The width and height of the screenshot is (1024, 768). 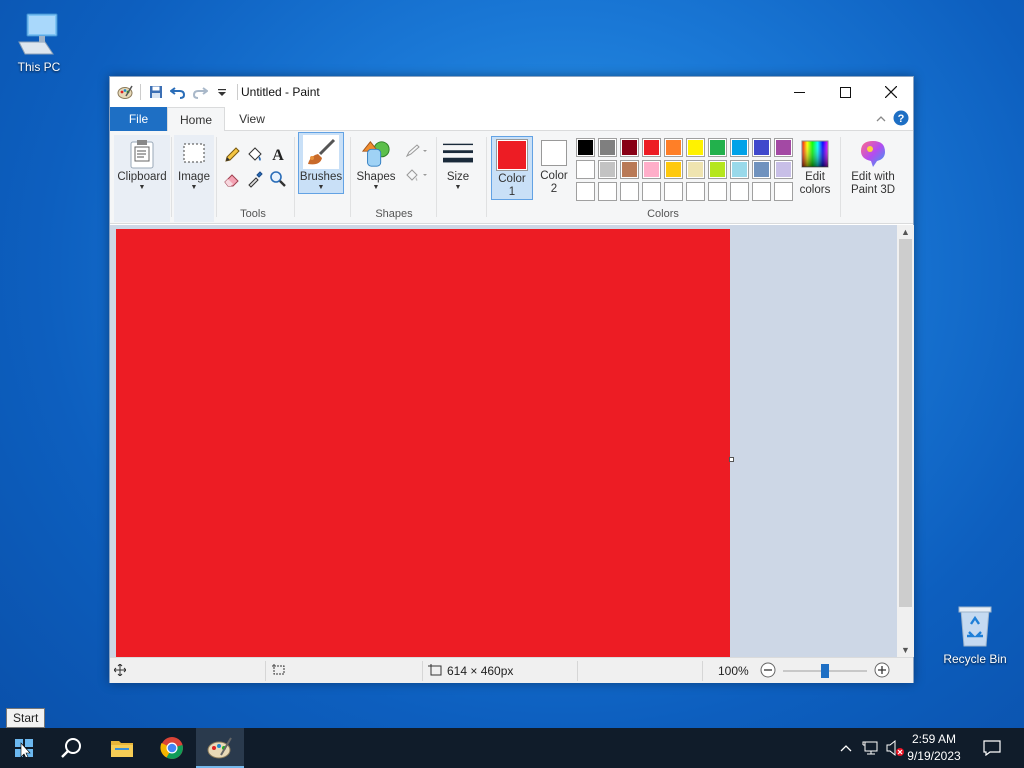 I want to click on selection-size-icon, so click(x=279, y=671).